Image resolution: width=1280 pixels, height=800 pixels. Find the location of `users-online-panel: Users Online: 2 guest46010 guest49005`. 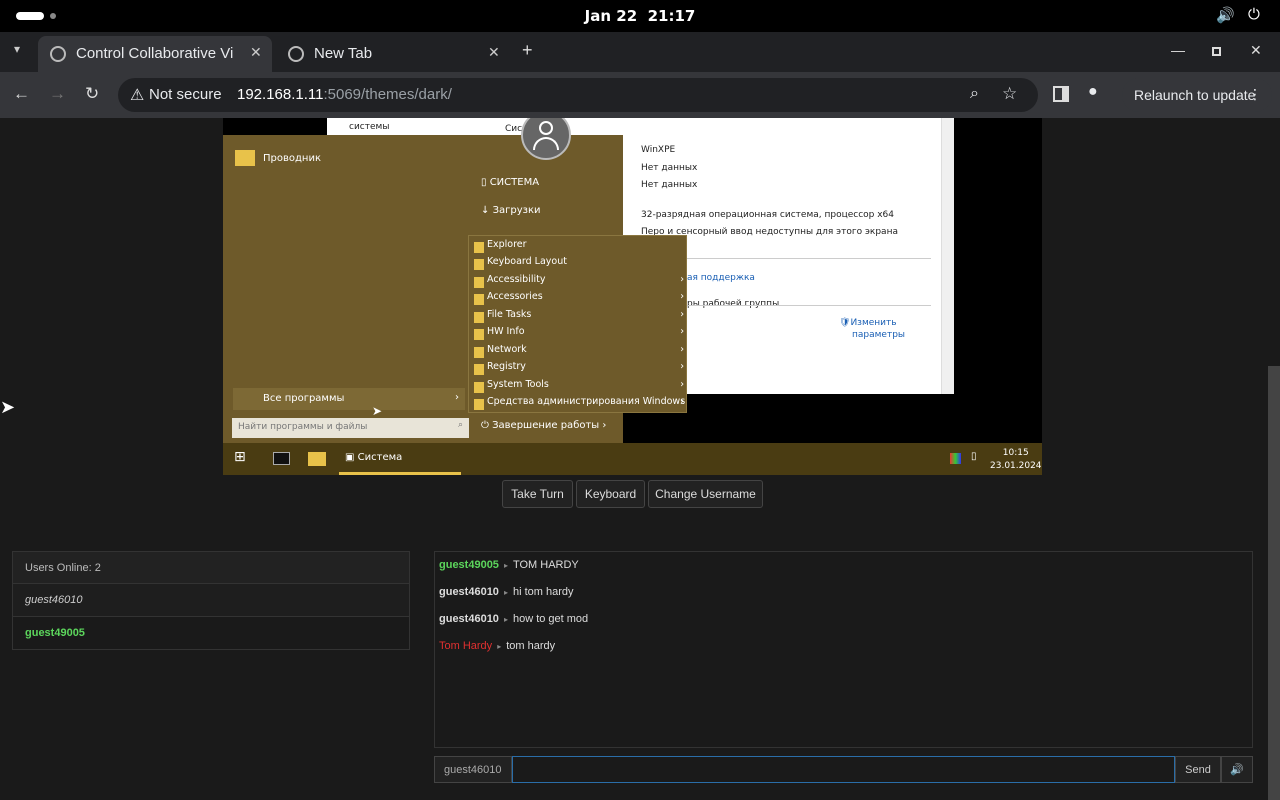

users-online-panel: Users Online: 2 guest46010 guest49005 is located at coordinates (211, 600).